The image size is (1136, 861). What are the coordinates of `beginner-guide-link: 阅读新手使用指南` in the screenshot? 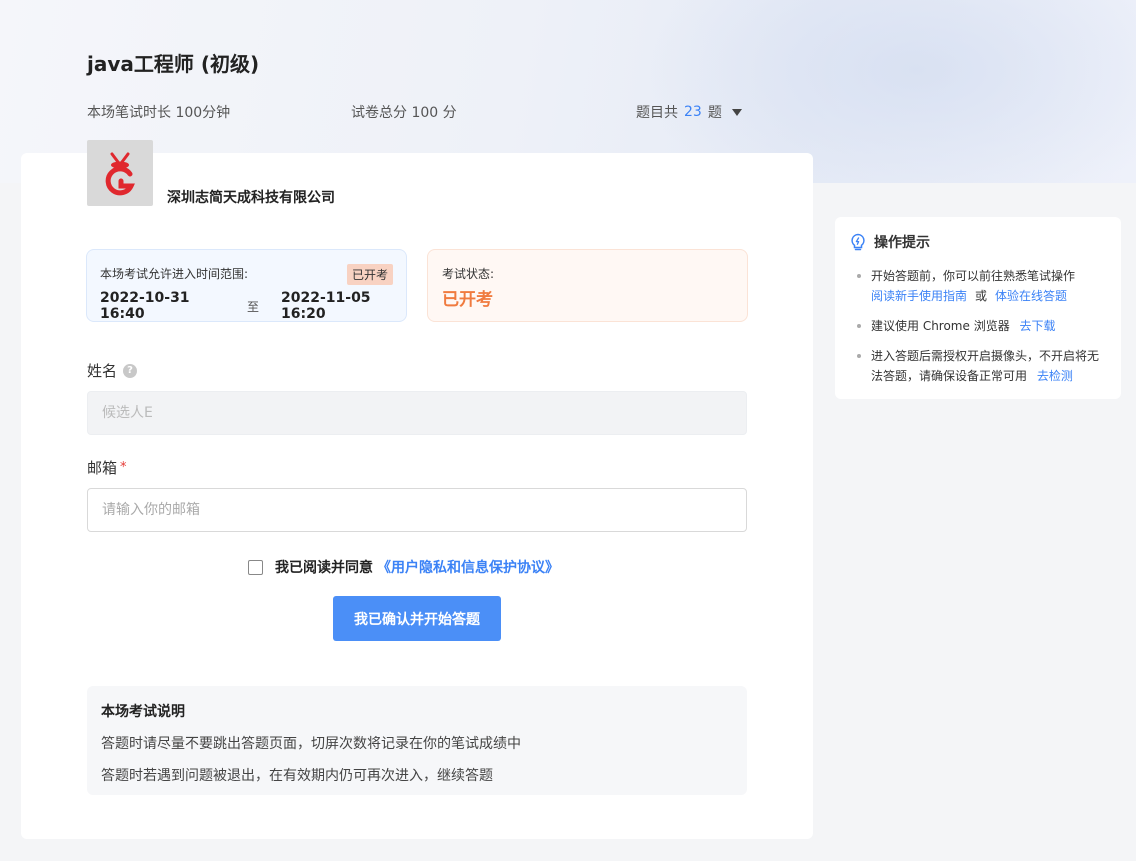 It's located at (919, 296).